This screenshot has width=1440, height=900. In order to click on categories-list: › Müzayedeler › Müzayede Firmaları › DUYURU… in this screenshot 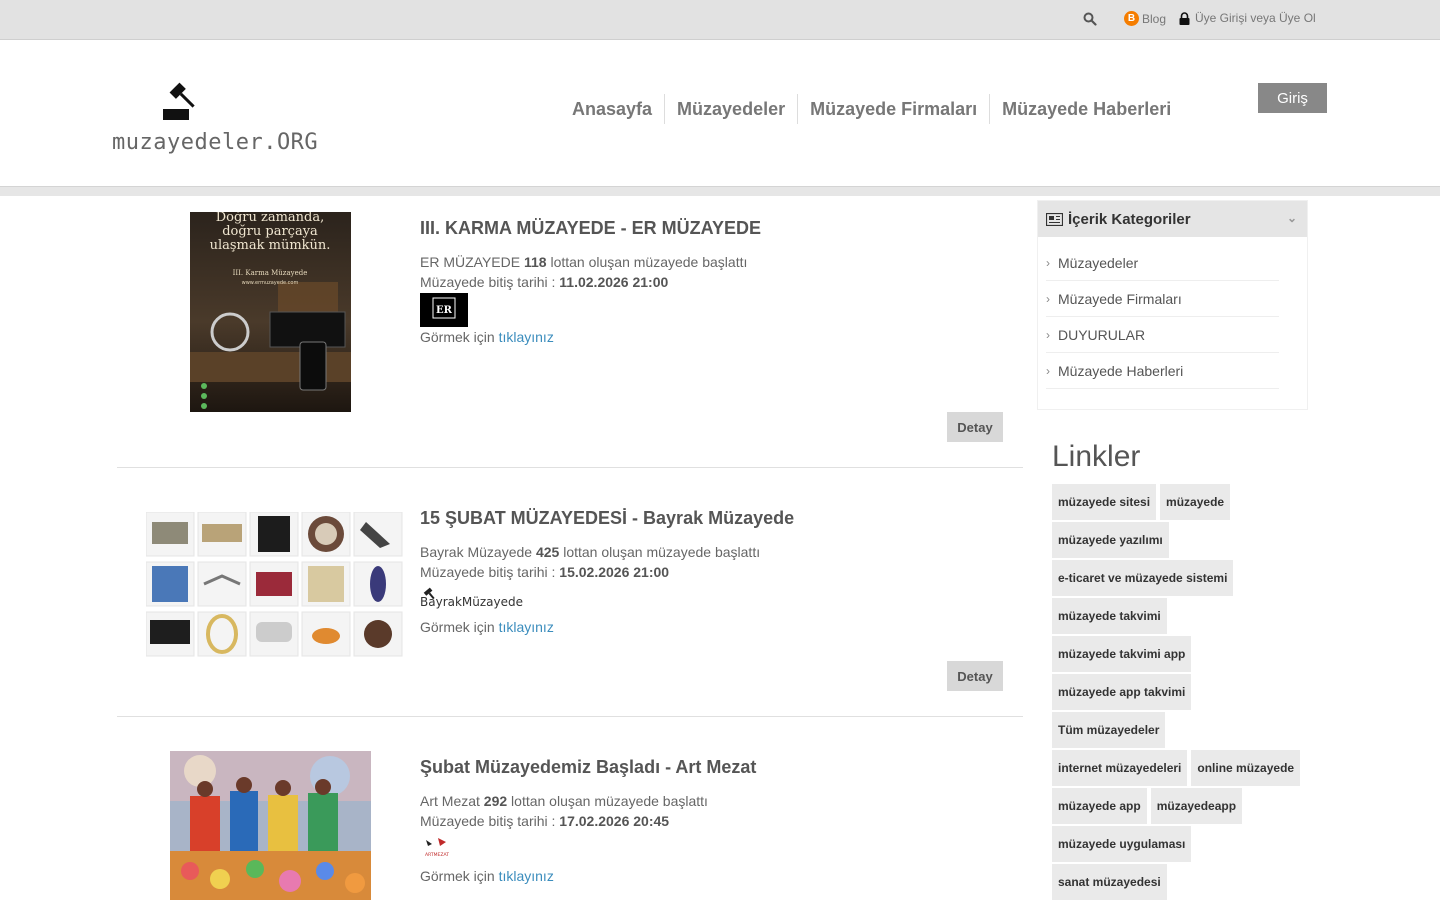, I will do `click(1172, 313)`.